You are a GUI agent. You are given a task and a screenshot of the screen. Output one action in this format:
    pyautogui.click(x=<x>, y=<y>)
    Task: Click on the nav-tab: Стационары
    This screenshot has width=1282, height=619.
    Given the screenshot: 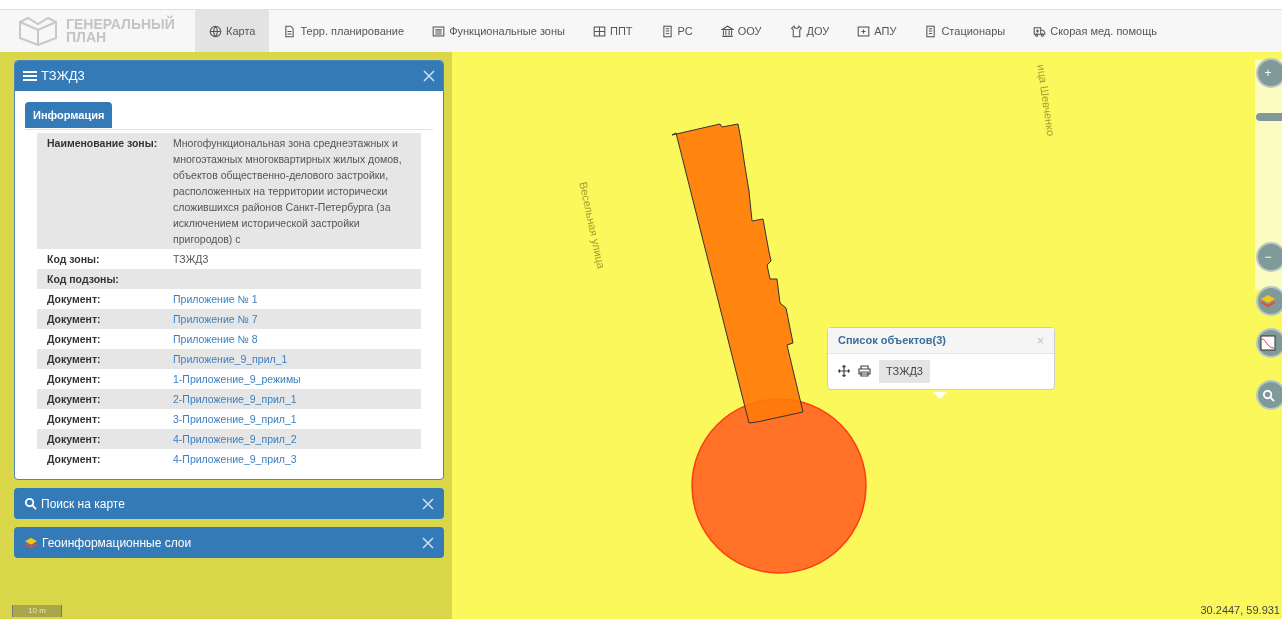 What is the action you would take?
    pyautogui.click(x=965, y=31)
    